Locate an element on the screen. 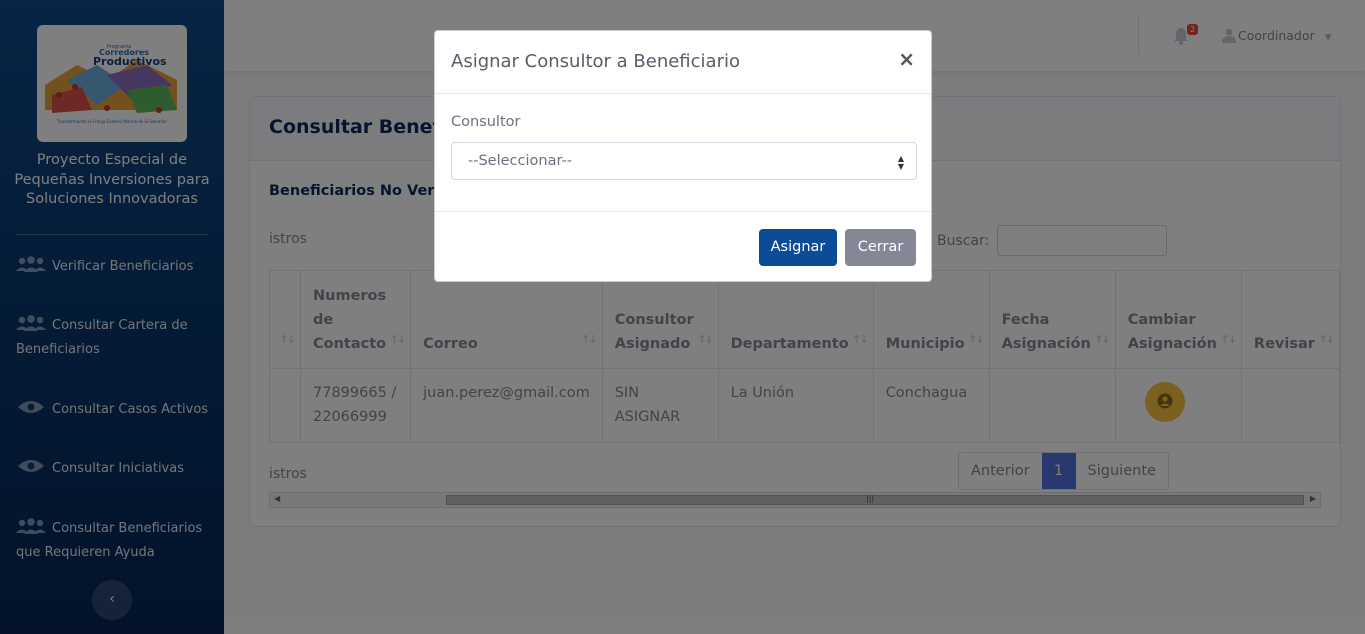 The image size is (1365, 634). modal-body: Consultor --Seleccionar-- ▲ ▼ is located at coordinates (683, 153).